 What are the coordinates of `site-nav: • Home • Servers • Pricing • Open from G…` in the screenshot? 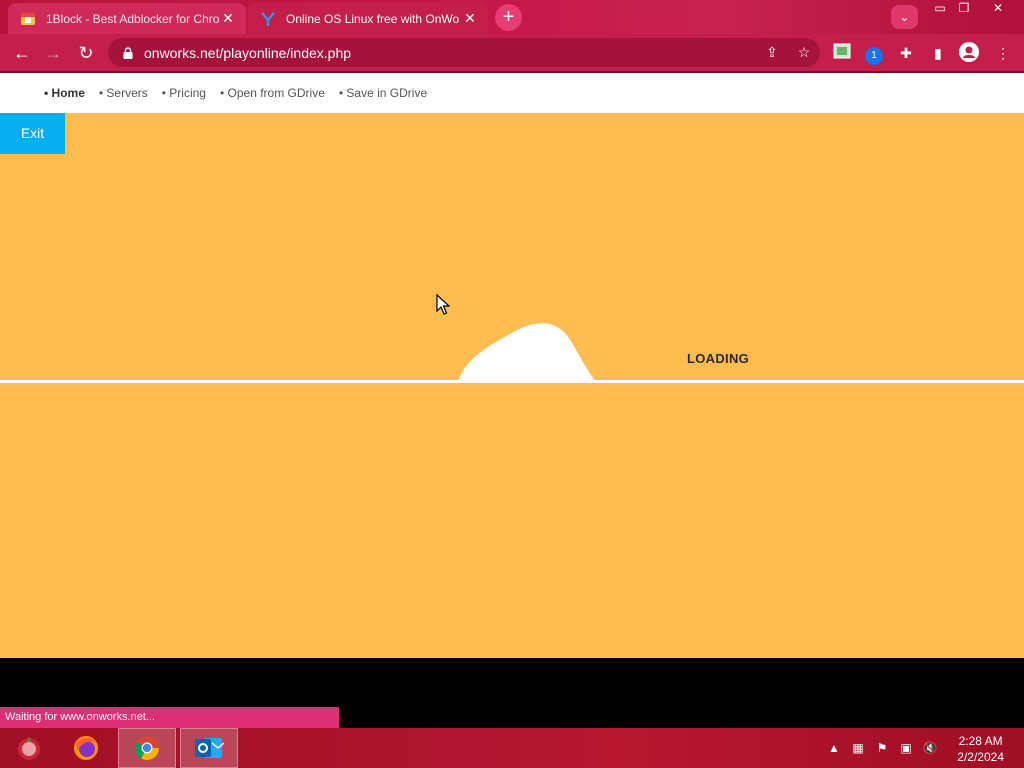 It's located at (512, 93).